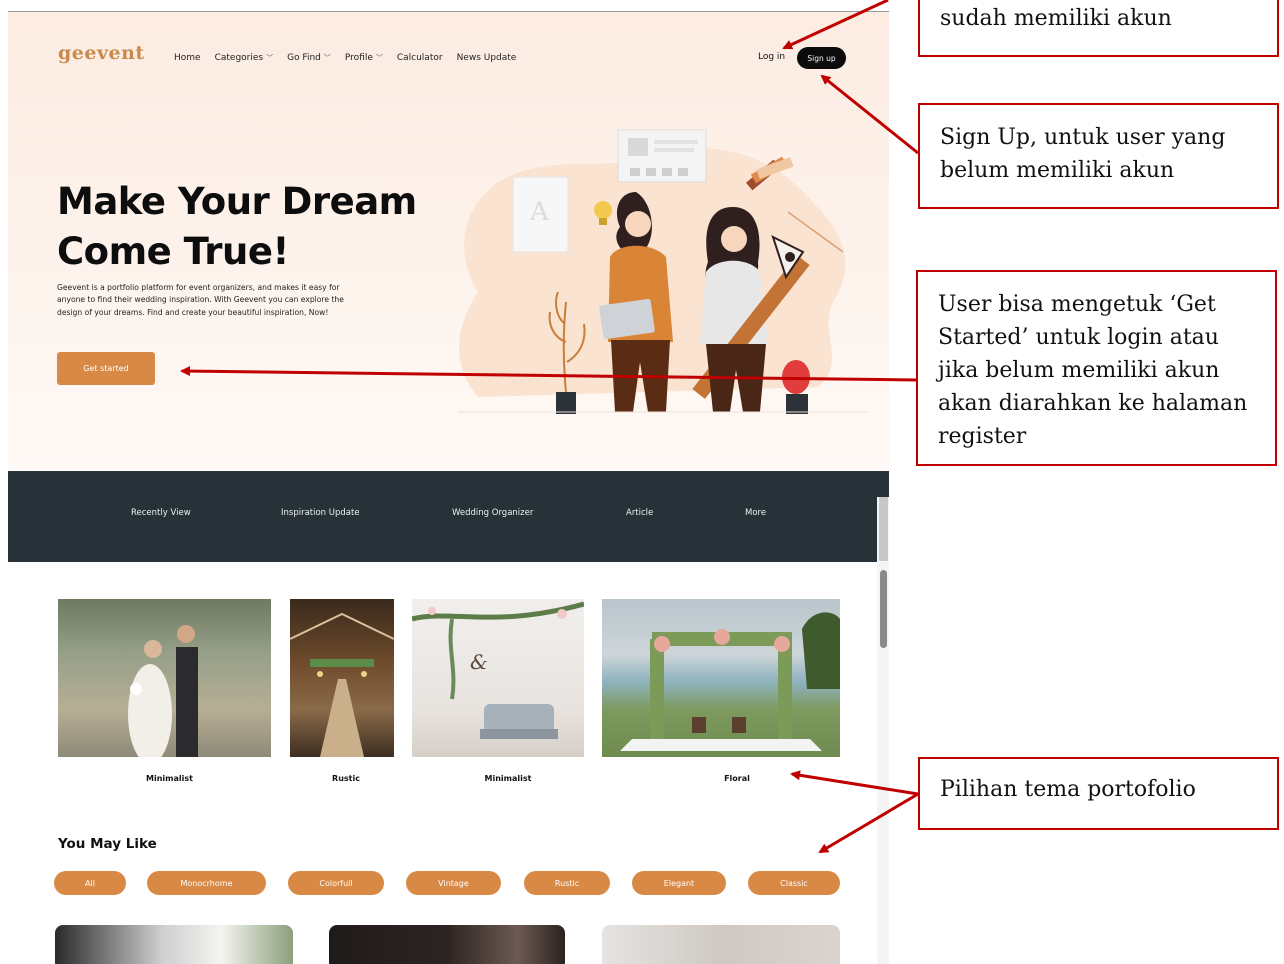  What do you see at coordinates (267, 227) in the screenshot?
I see `hero-headline: Make Your Dream Come True!` at bounding box center [267, 227].